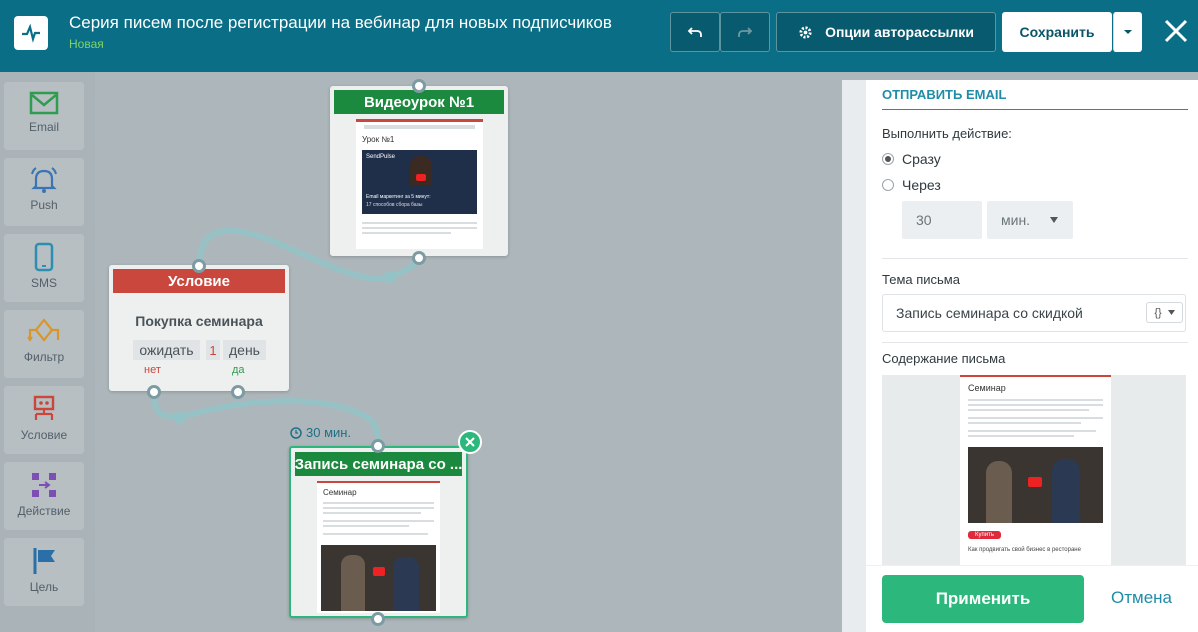 The image size is (1198, 632). I want to click on personalization-button: {}, so click(1164, 312).